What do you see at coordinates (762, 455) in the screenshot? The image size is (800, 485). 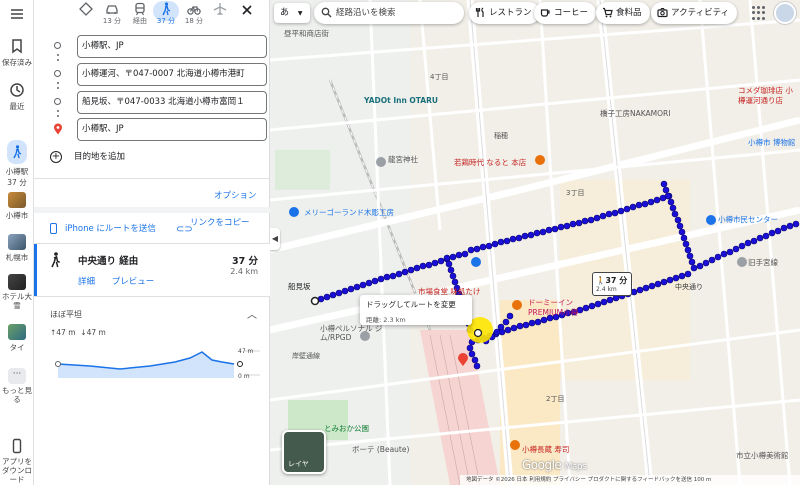 I see `poi-art-museum: 市立小樽美術館` at bounding box center [762, 455].